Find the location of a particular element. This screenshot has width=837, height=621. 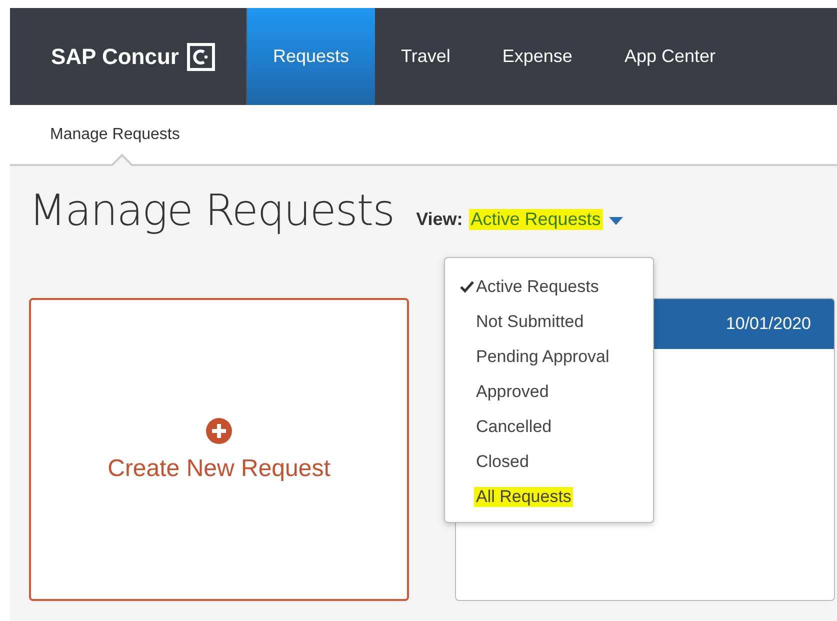

view-label: View: is located at coordinates (439, 219).